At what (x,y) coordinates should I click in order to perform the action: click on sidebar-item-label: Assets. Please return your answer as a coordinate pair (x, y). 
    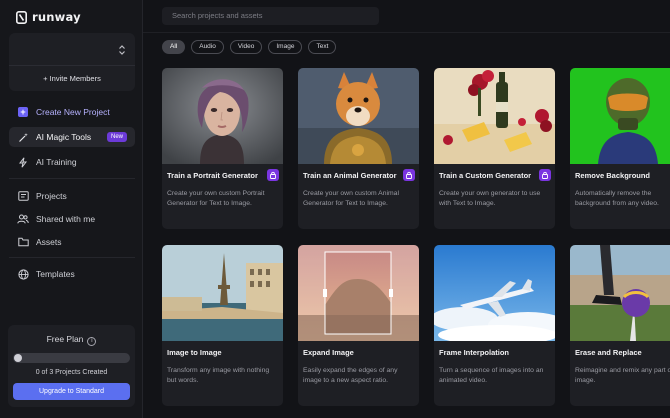
    Looking at the image, I should click on (49, 242).